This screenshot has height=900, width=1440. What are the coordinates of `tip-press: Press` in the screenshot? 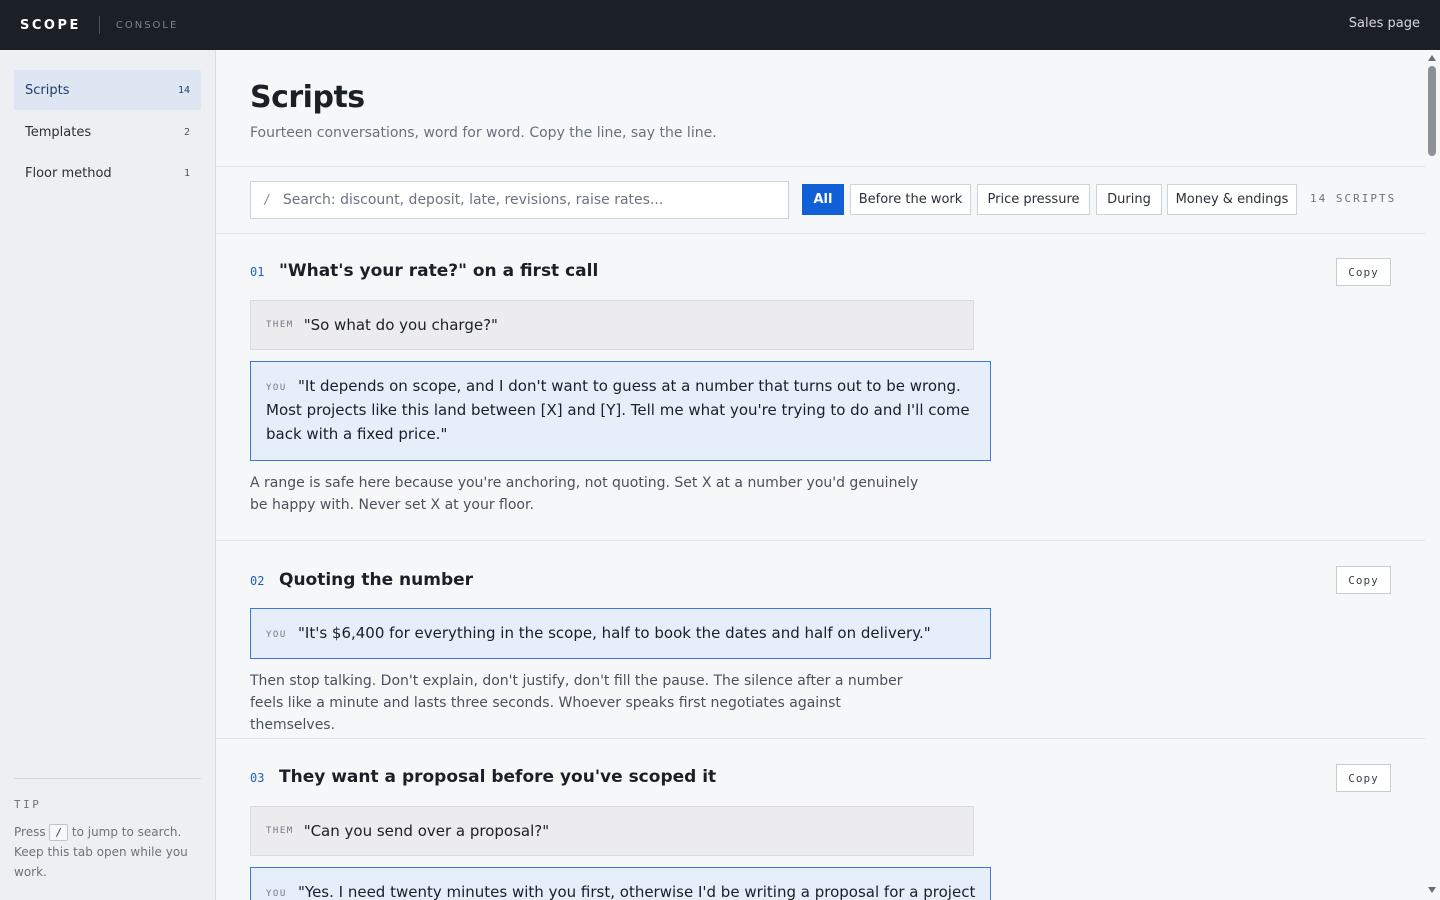 It's located at (30, 832).